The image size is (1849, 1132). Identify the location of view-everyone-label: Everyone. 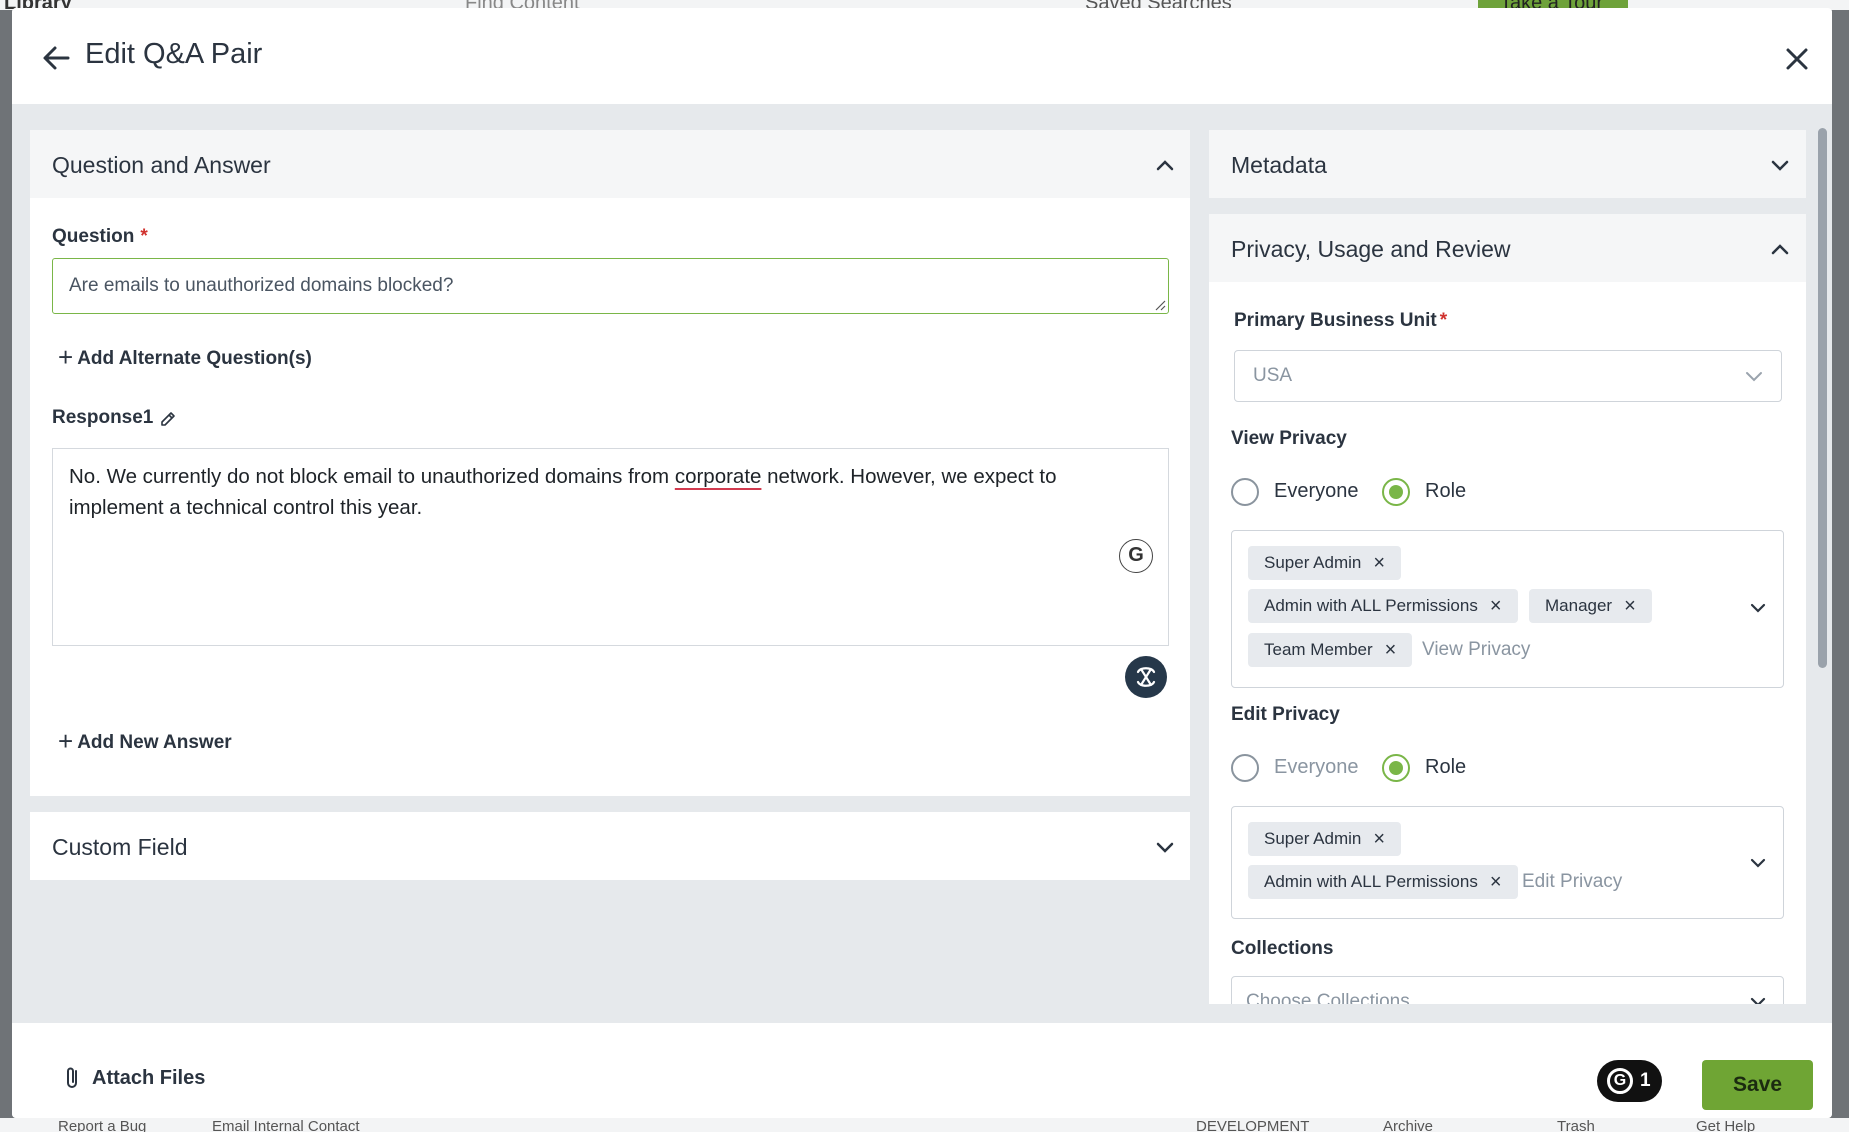
(1316, 491).